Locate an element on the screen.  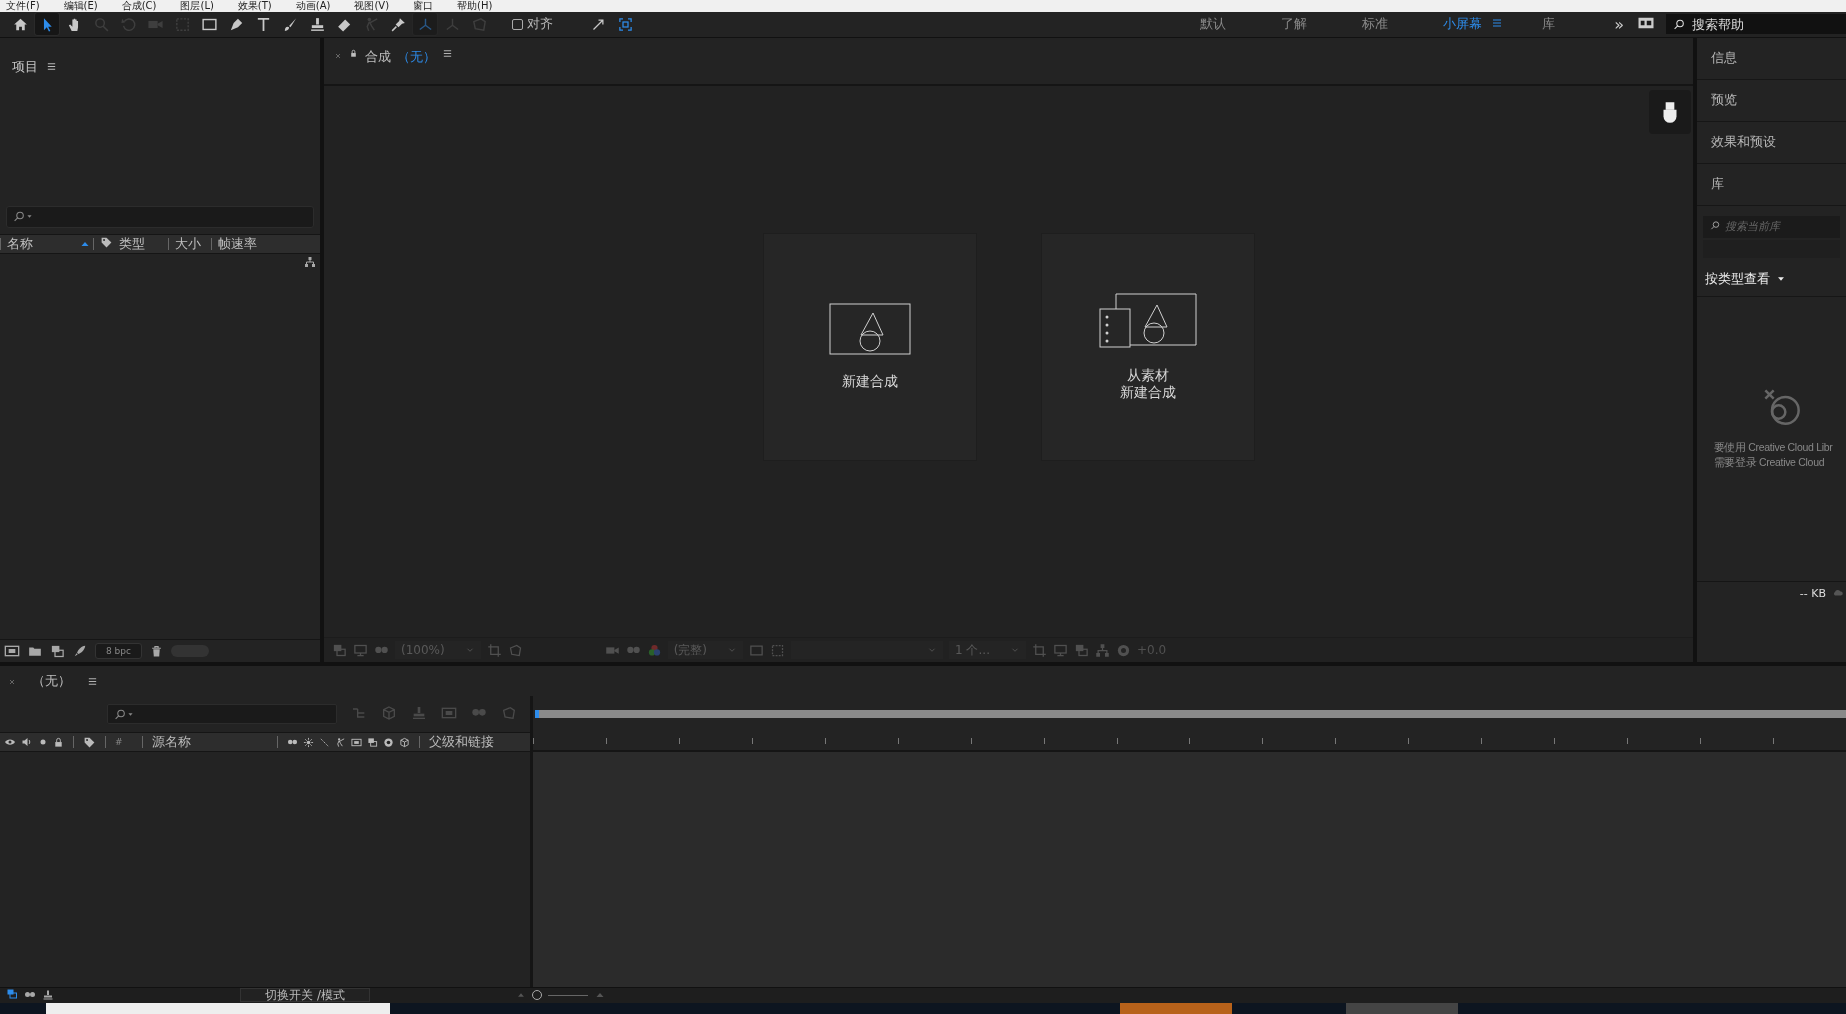
usb-overlay-button is located at coordinates (1670, 111).